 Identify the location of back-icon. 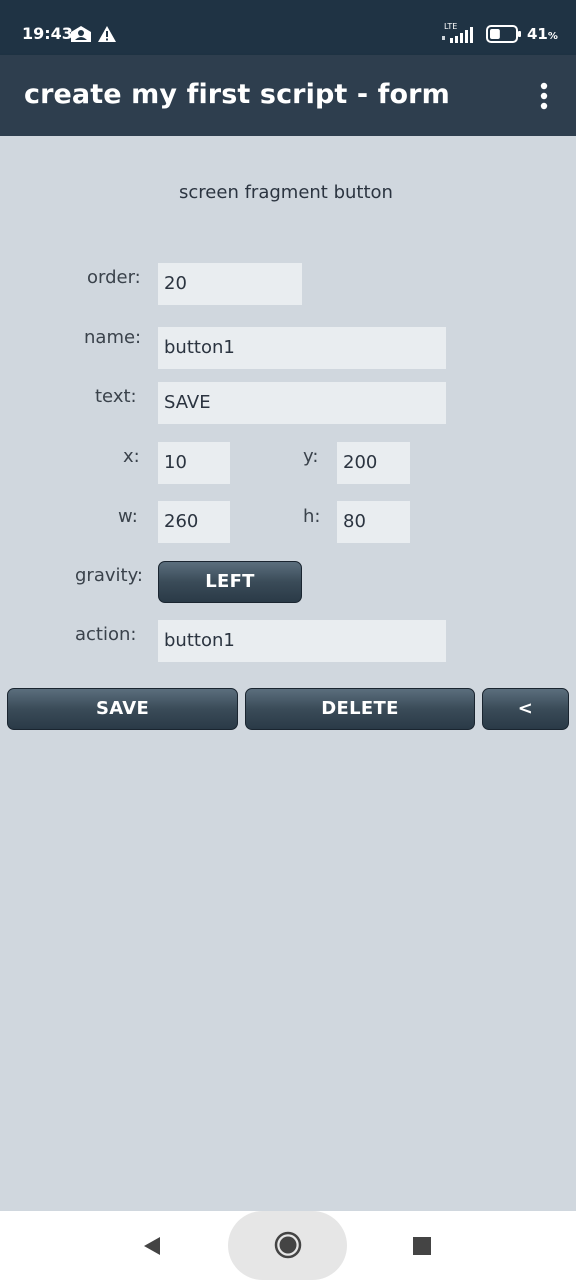
(152, 1246).